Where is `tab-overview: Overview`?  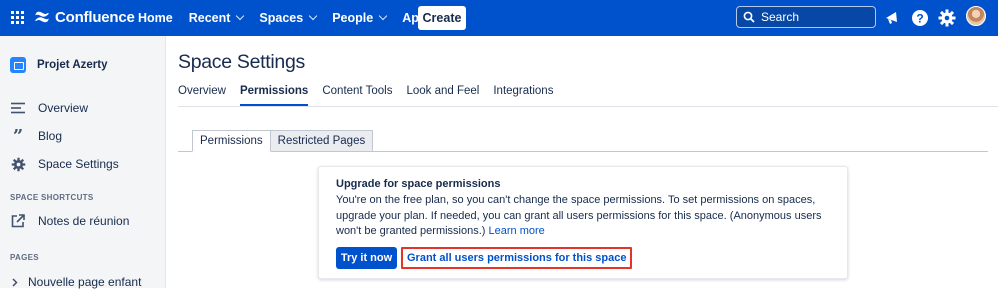 tab-overview: Overview is located at coordinates (202, 95).